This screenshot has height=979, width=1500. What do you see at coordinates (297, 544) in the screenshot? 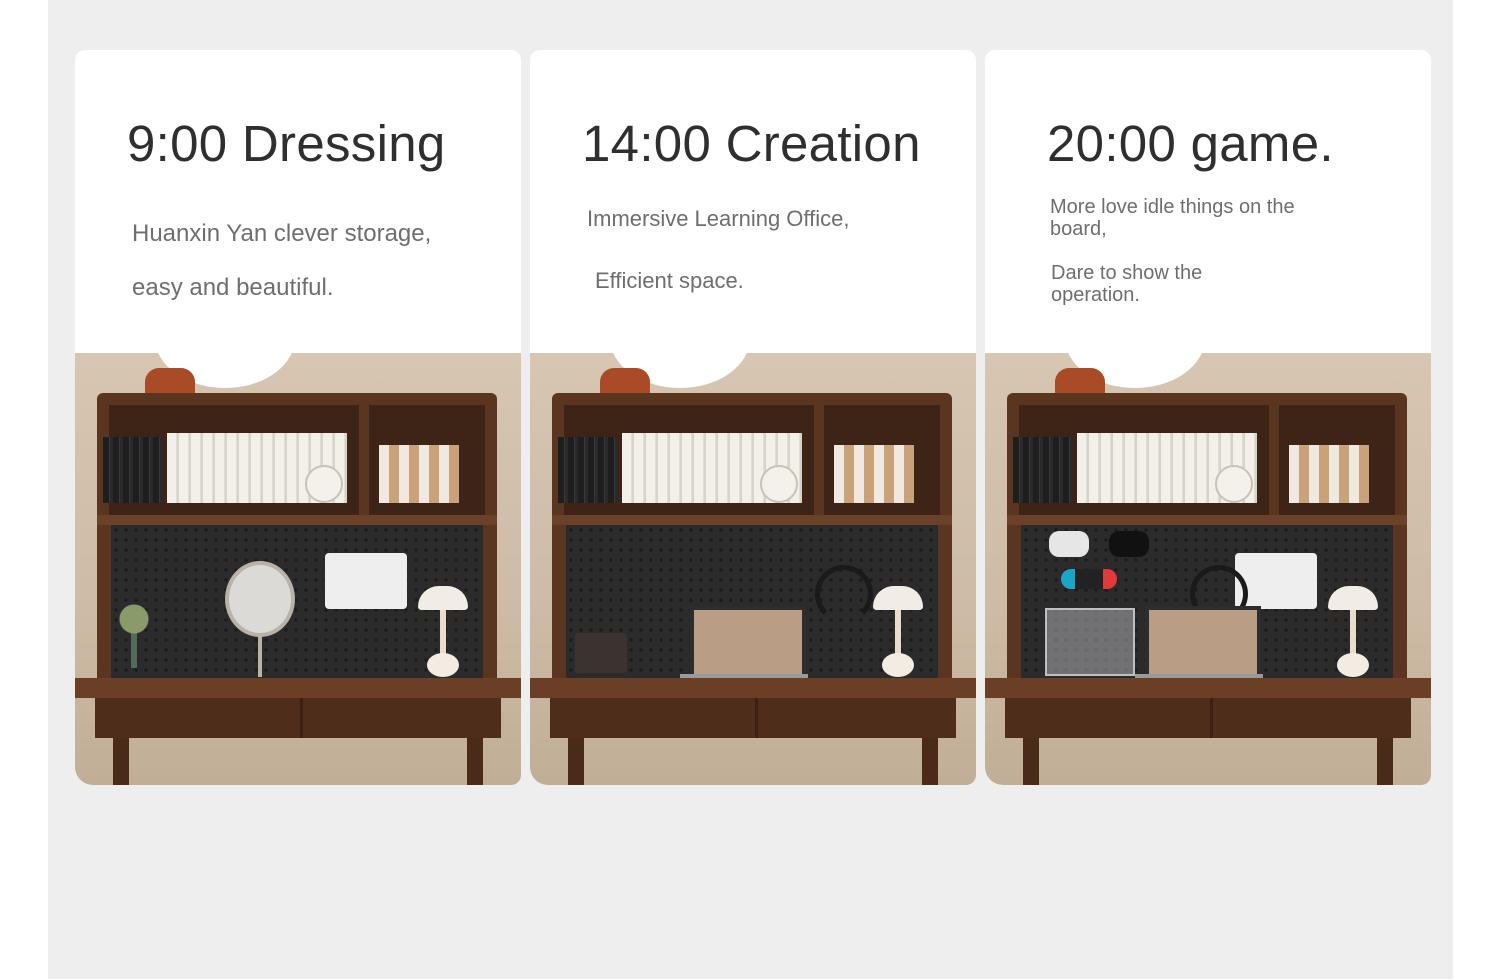
I see `bookshelf-desk-hutch` at bounding box center [297, 544].